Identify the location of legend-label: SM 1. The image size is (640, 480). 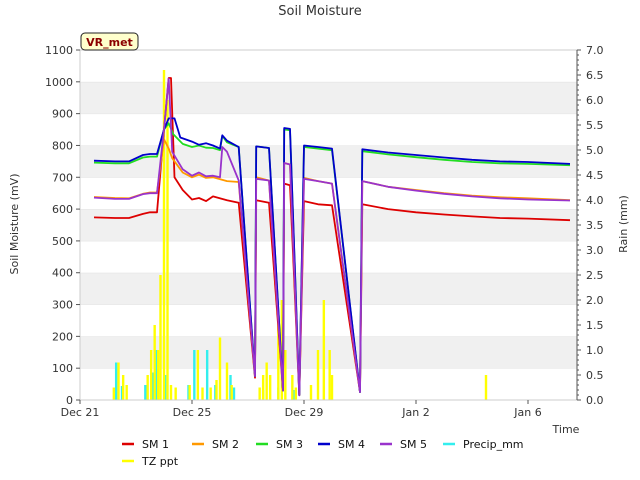
(155, 444).